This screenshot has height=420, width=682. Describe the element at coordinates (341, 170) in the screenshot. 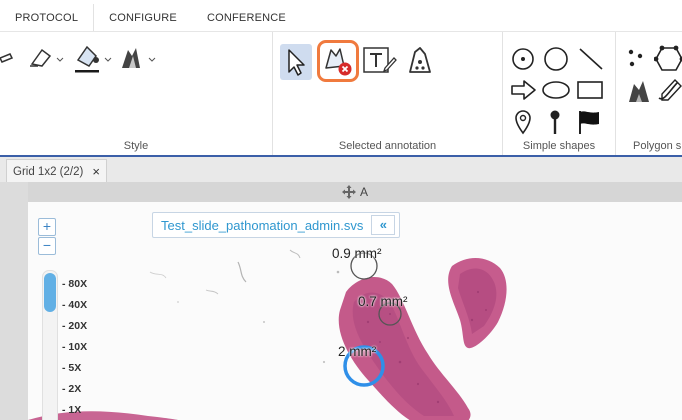

I see `document-tabbar: Grid 1x2 (2/2) ×` at that location.